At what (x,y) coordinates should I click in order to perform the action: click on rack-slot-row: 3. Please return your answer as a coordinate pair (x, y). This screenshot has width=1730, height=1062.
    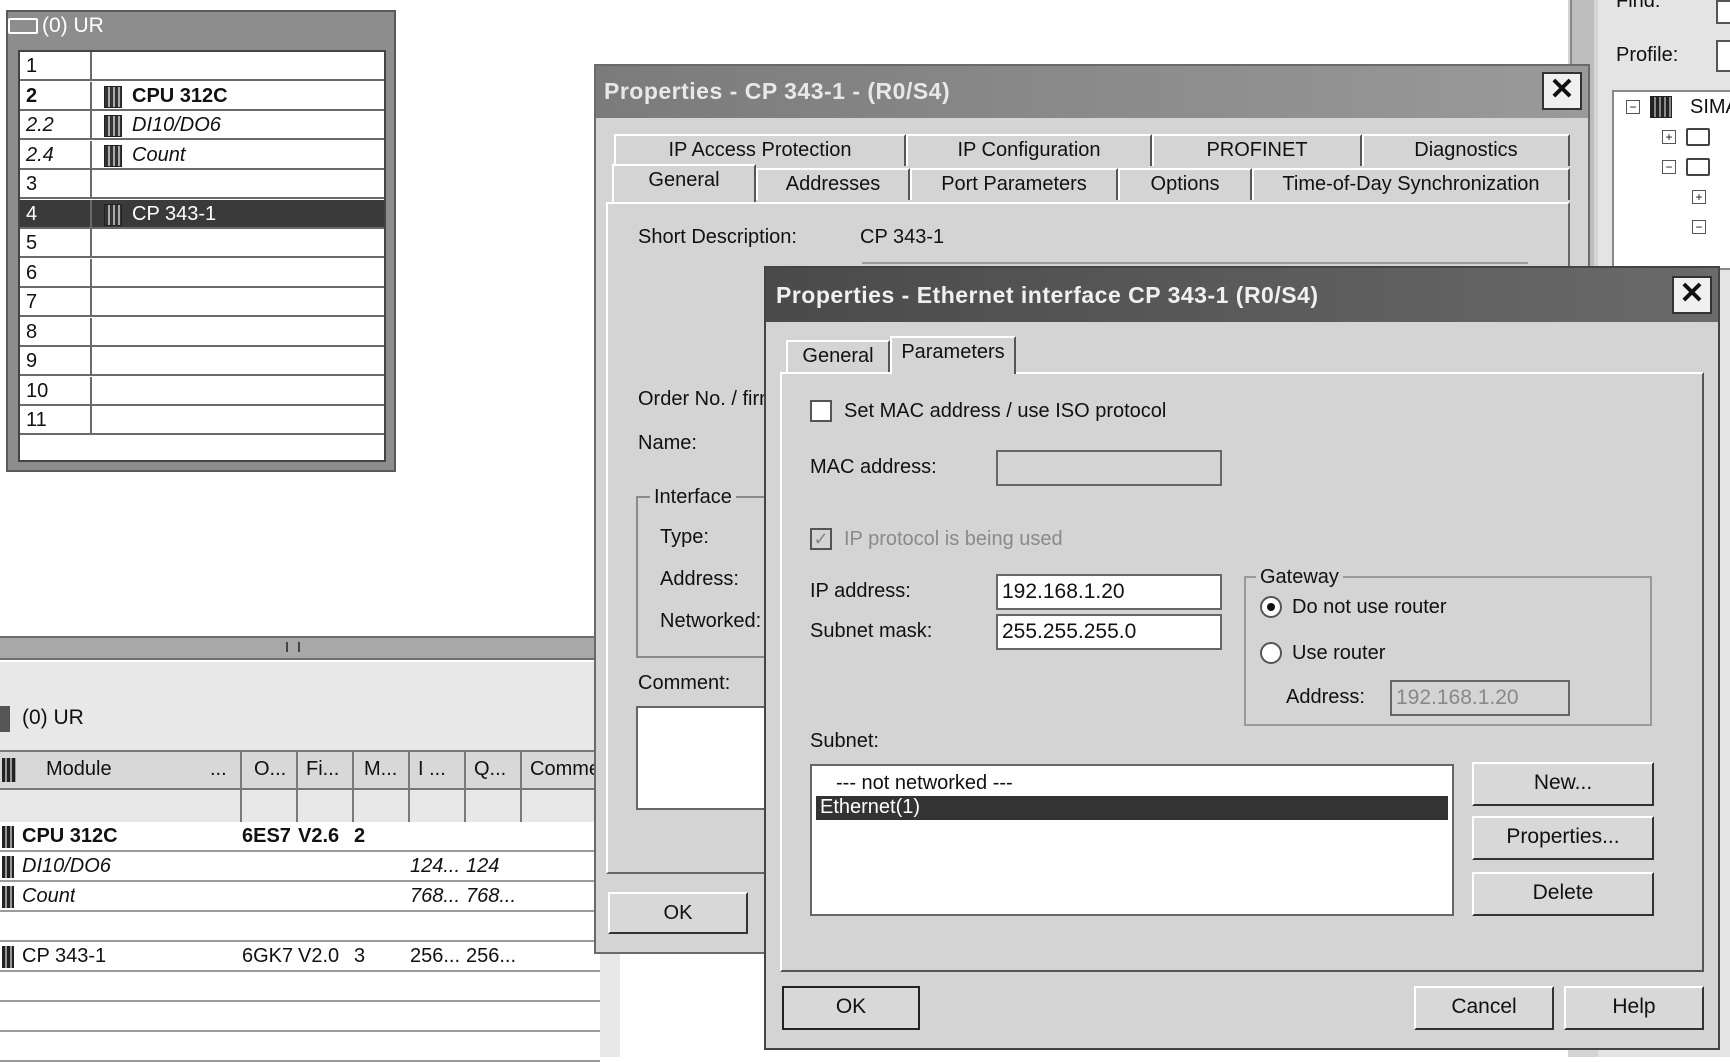
    Looking at the image, I should click on (202, 184).